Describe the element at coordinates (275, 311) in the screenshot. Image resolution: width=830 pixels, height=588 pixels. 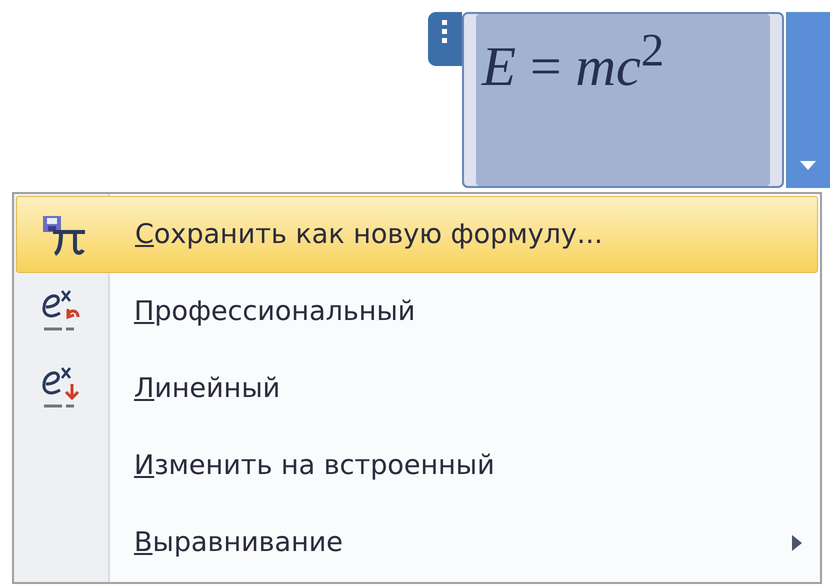
I see `menu-item-label: Профессиональный` at that location.